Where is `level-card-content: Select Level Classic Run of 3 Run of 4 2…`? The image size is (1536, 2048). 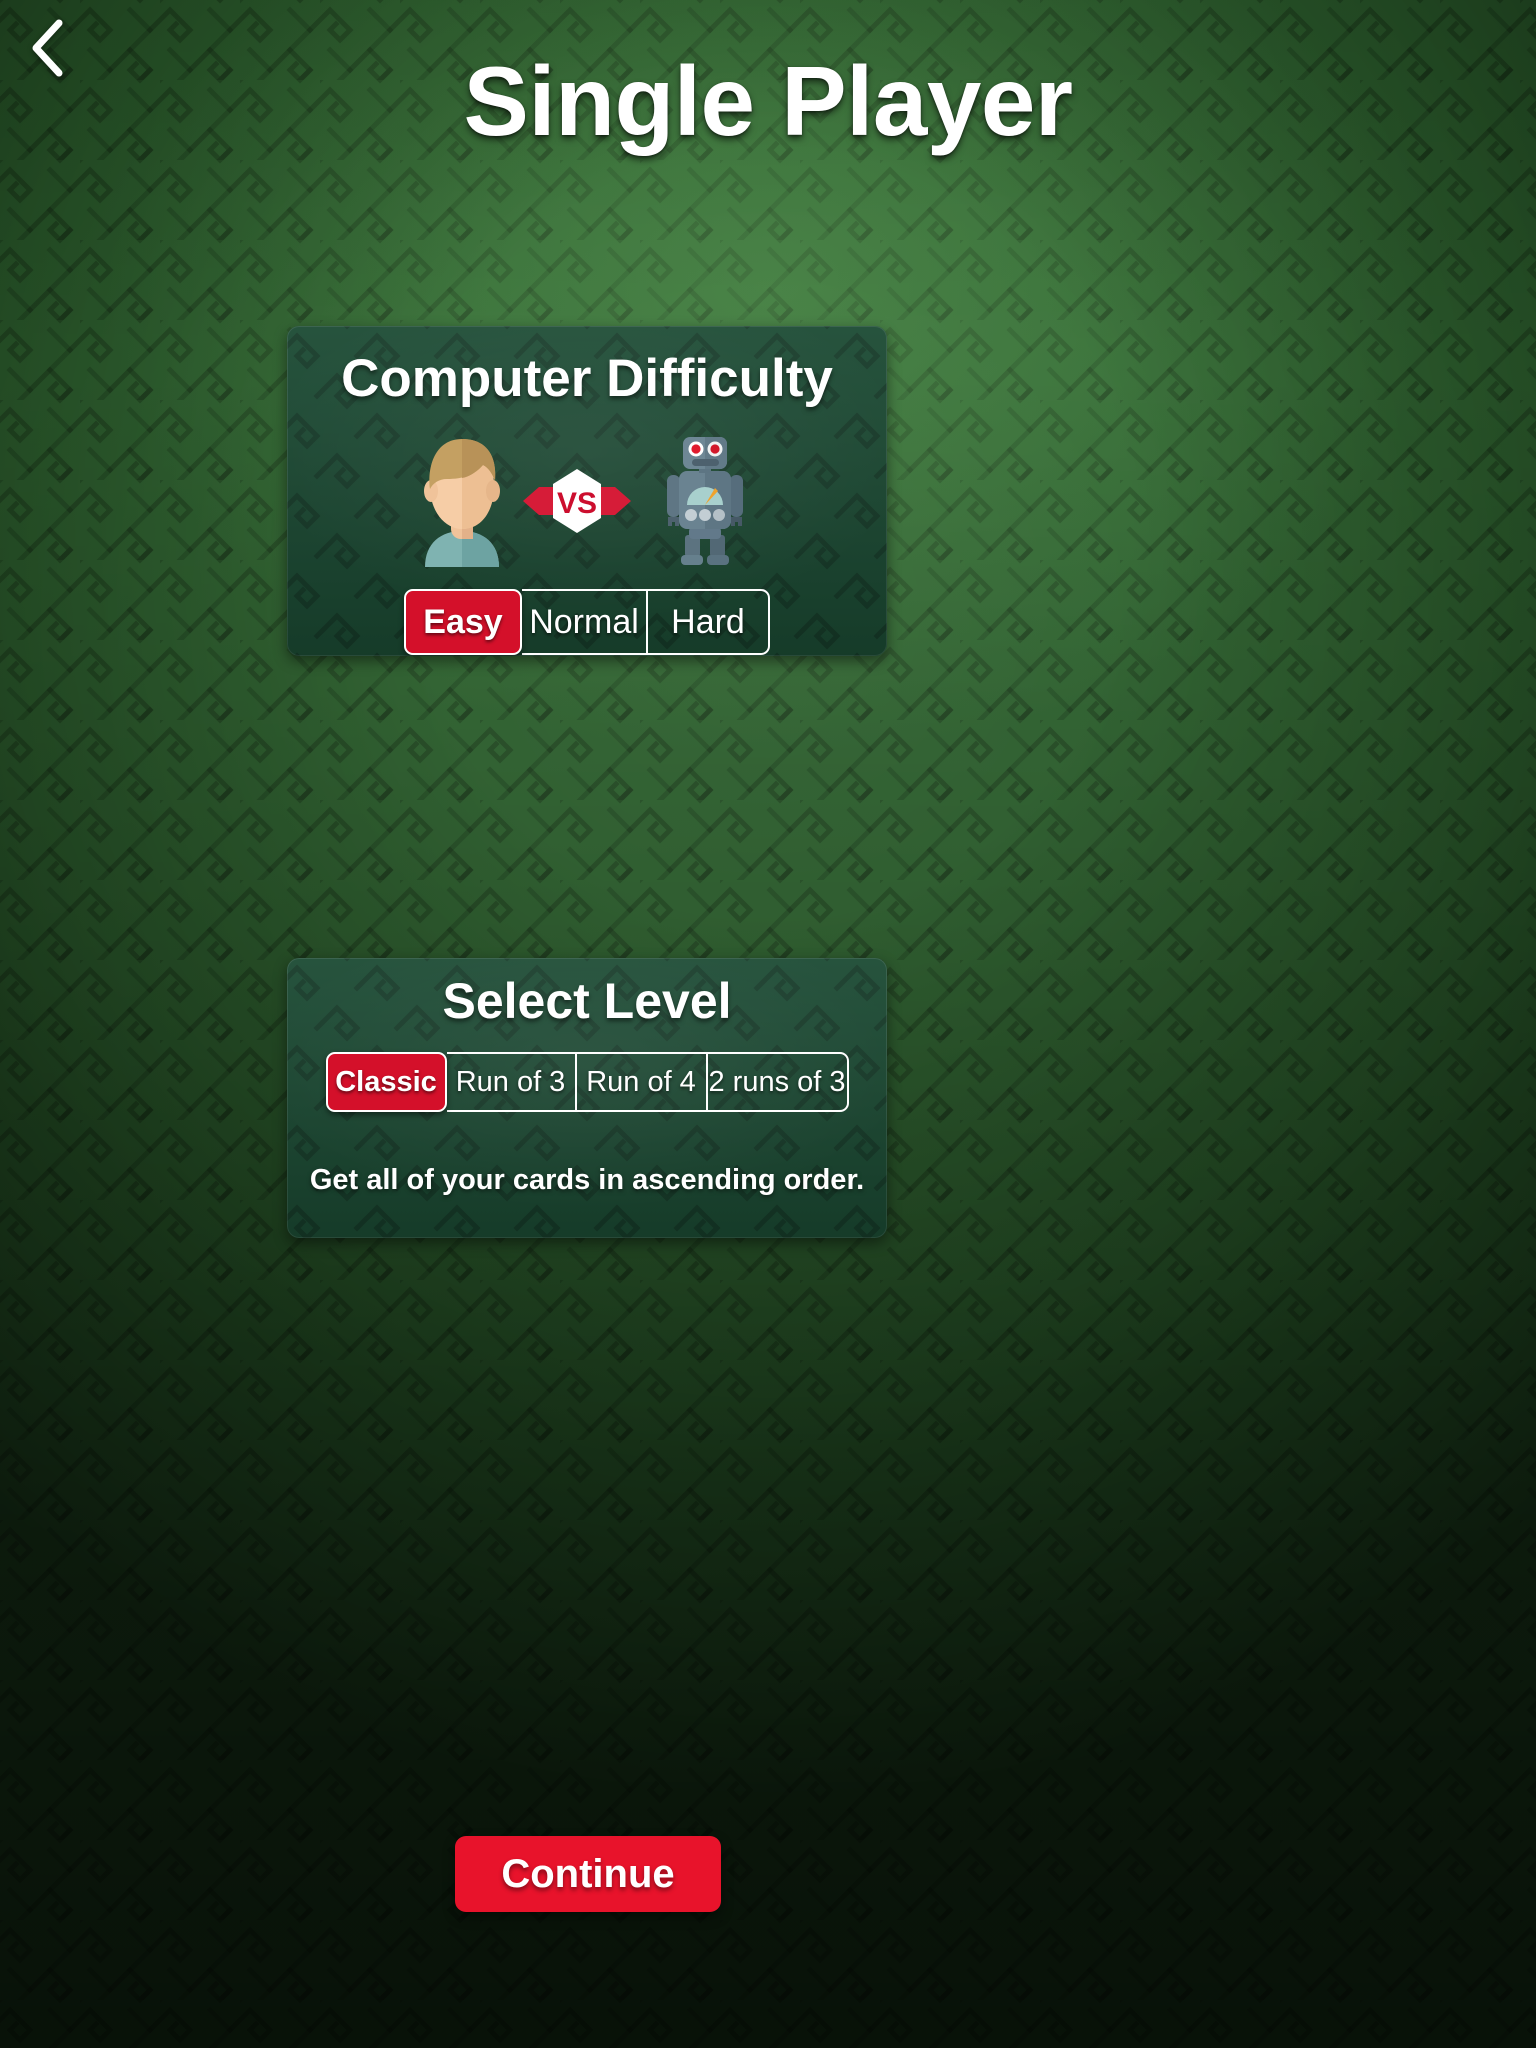 level-card-content: Select Level Classic Run of 3 Run of 4 2… is located at coordinates (587, 1086).